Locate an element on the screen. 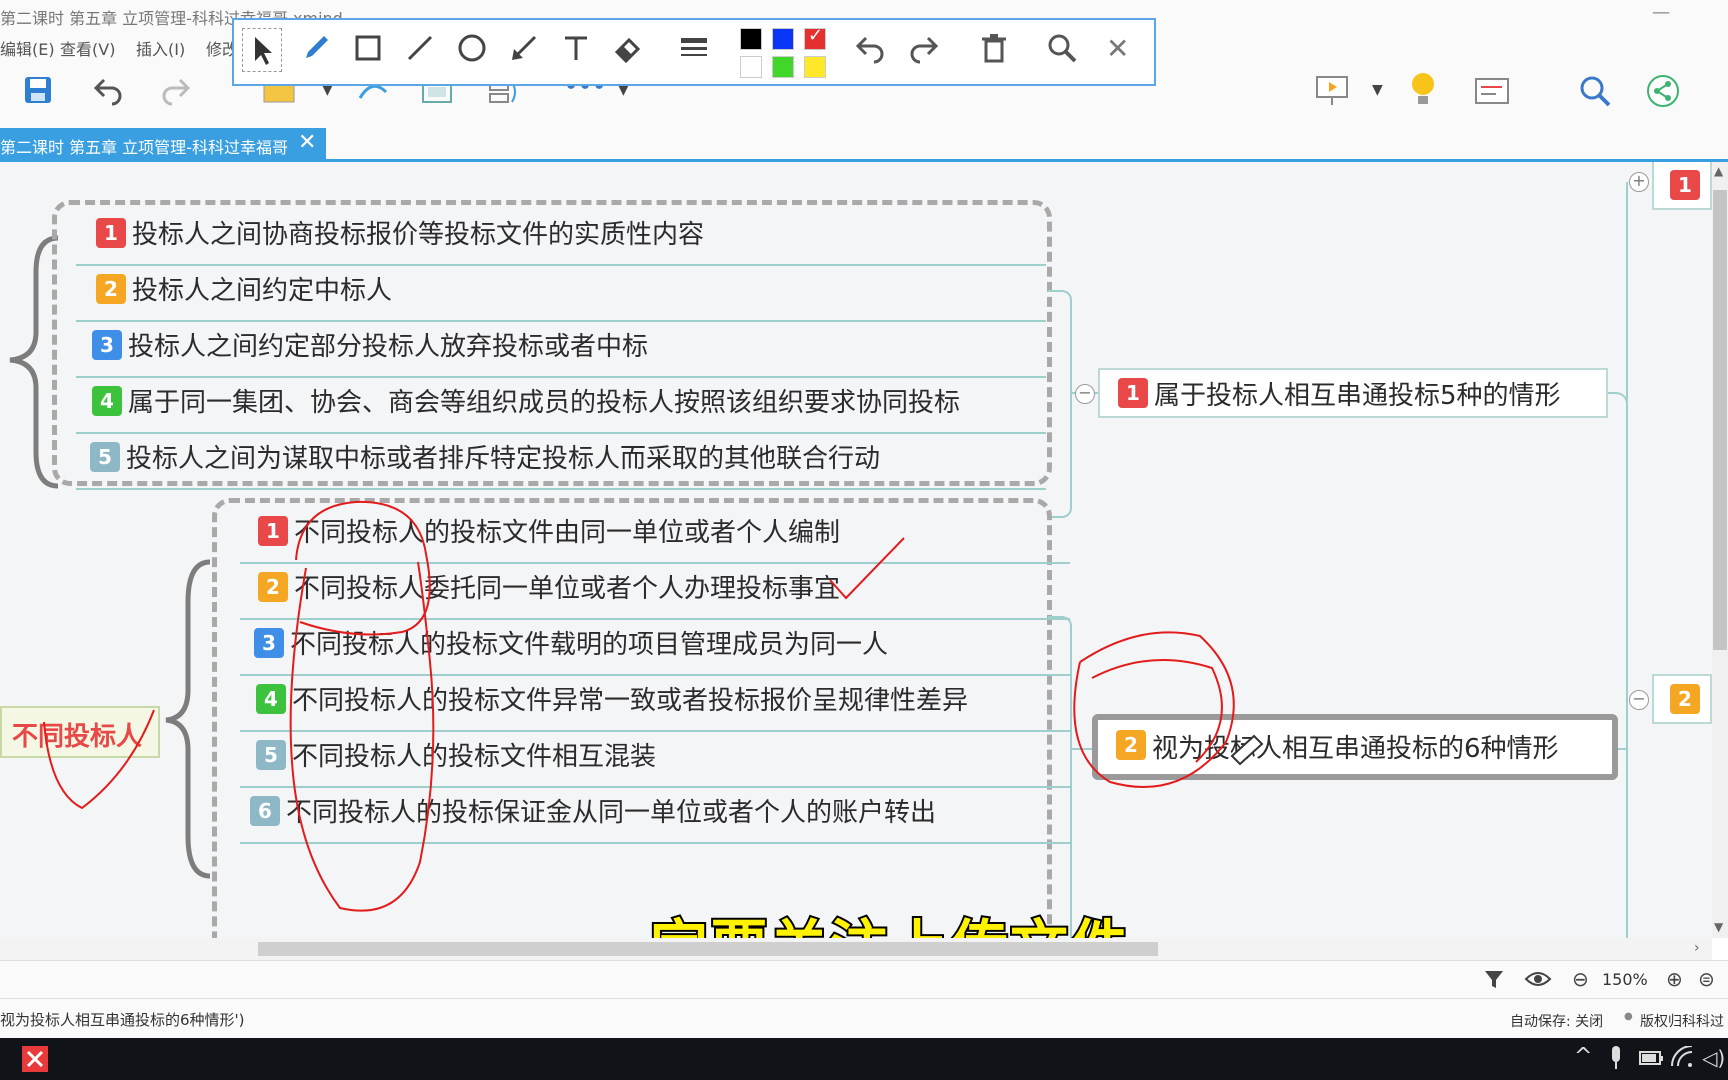 The height and width of the screenshot is (1080, 1728). pointer-icon is located at coordinates (262, 50).